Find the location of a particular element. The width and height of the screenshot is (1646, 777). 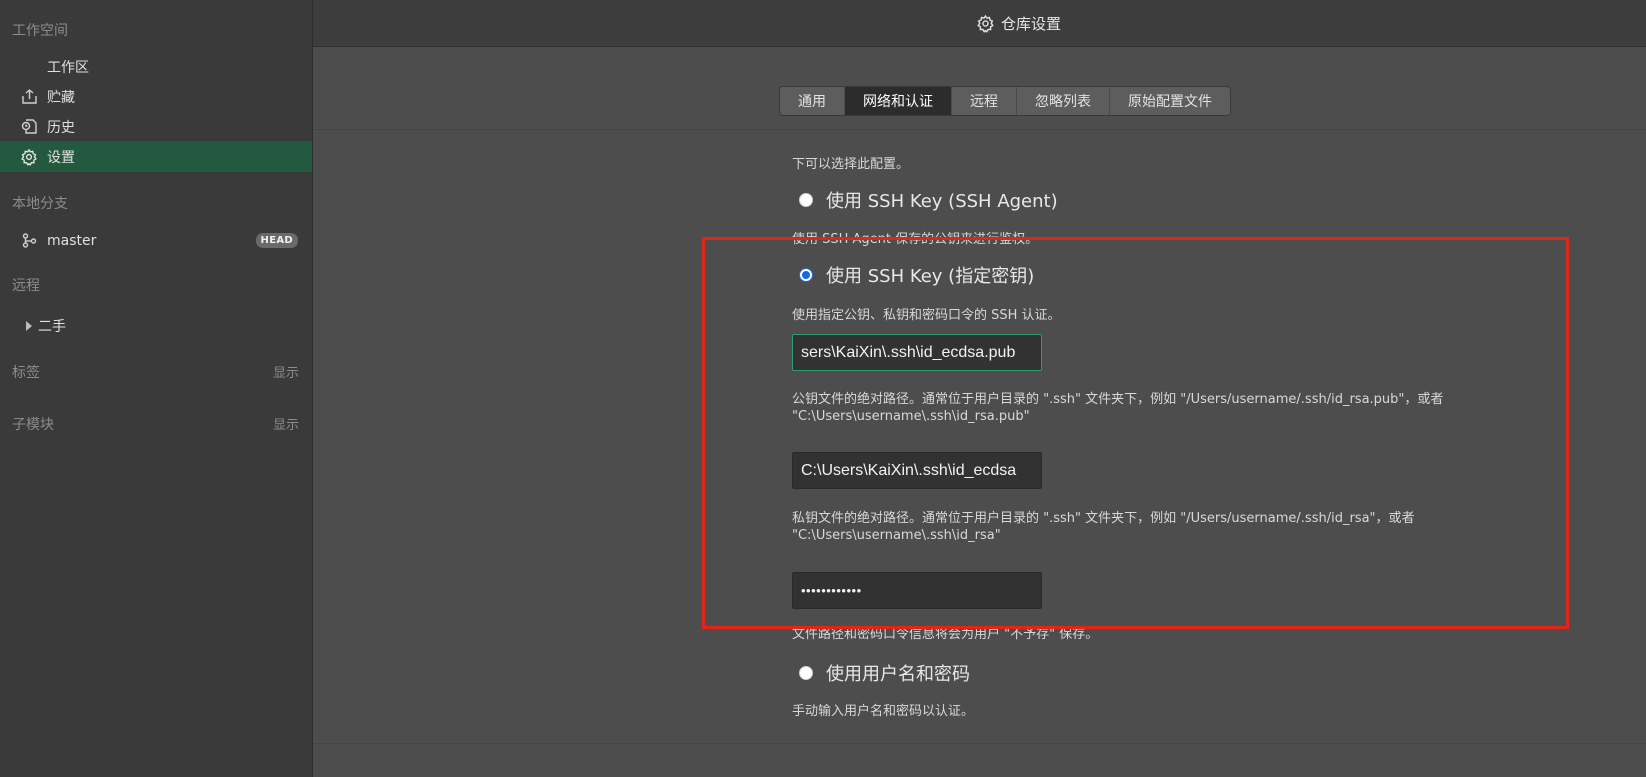

local-branches-header: 本地分支 is located at coordinates (40, 204).